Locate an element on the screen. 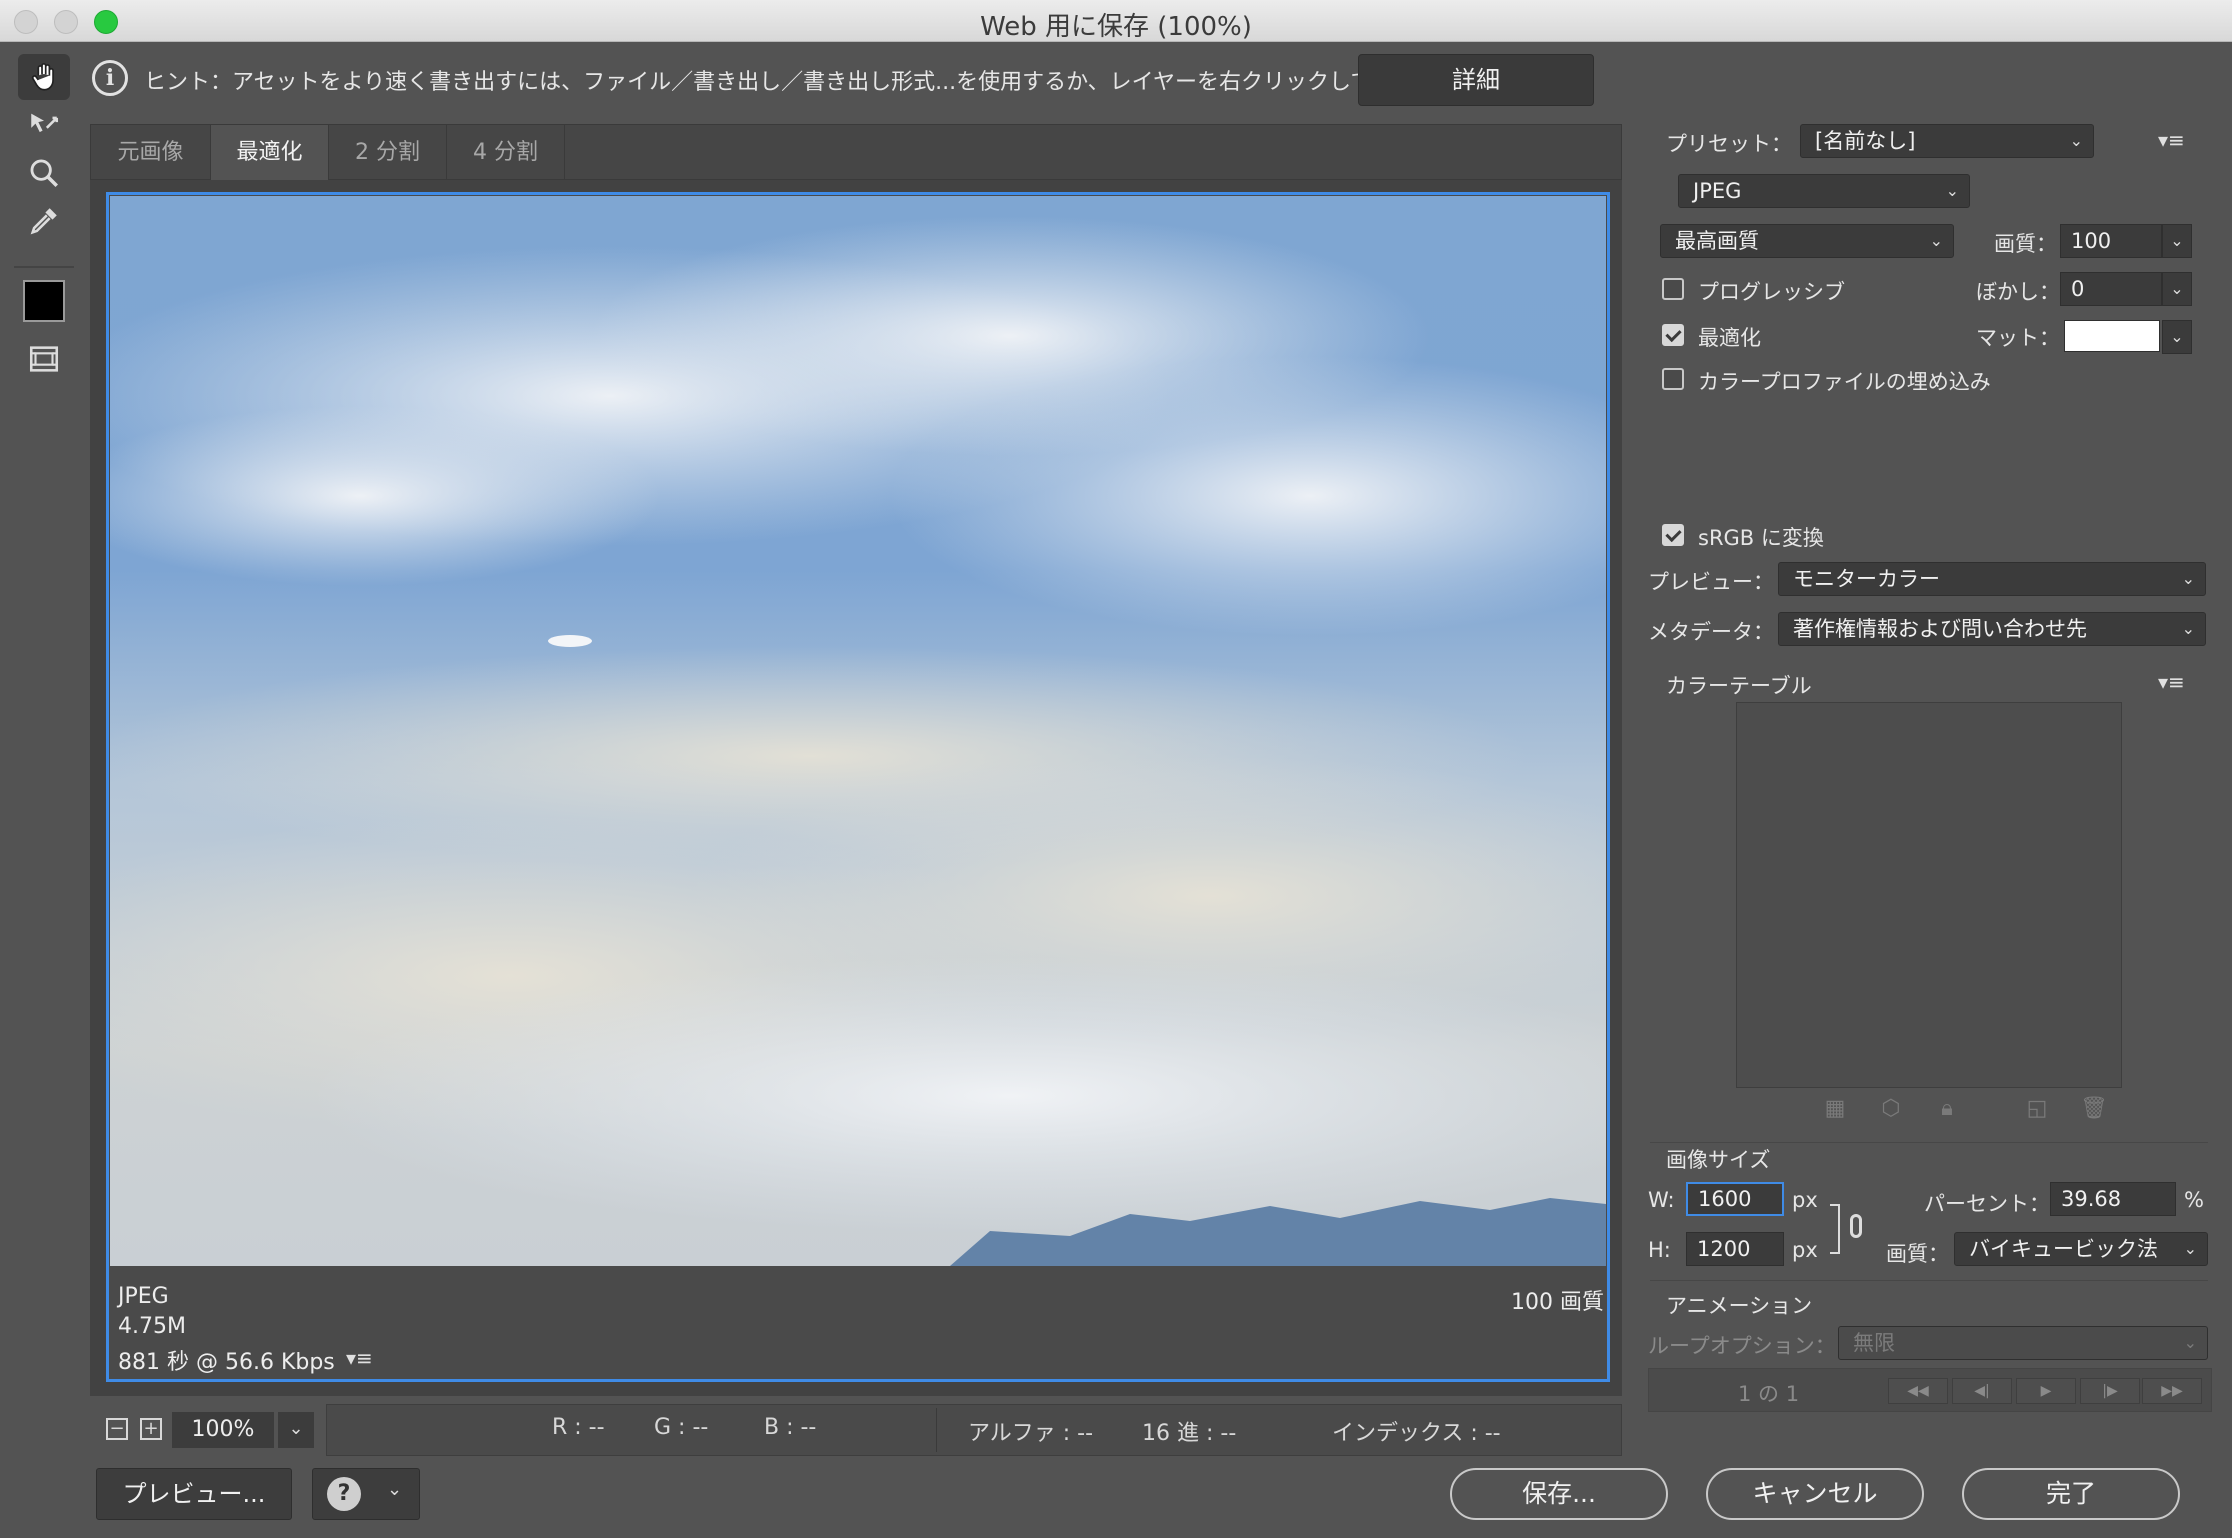 Image resolution: width=2232 pixels, height=1538 pixels. status-b: B : -- is located at coordinates (790, 1427).